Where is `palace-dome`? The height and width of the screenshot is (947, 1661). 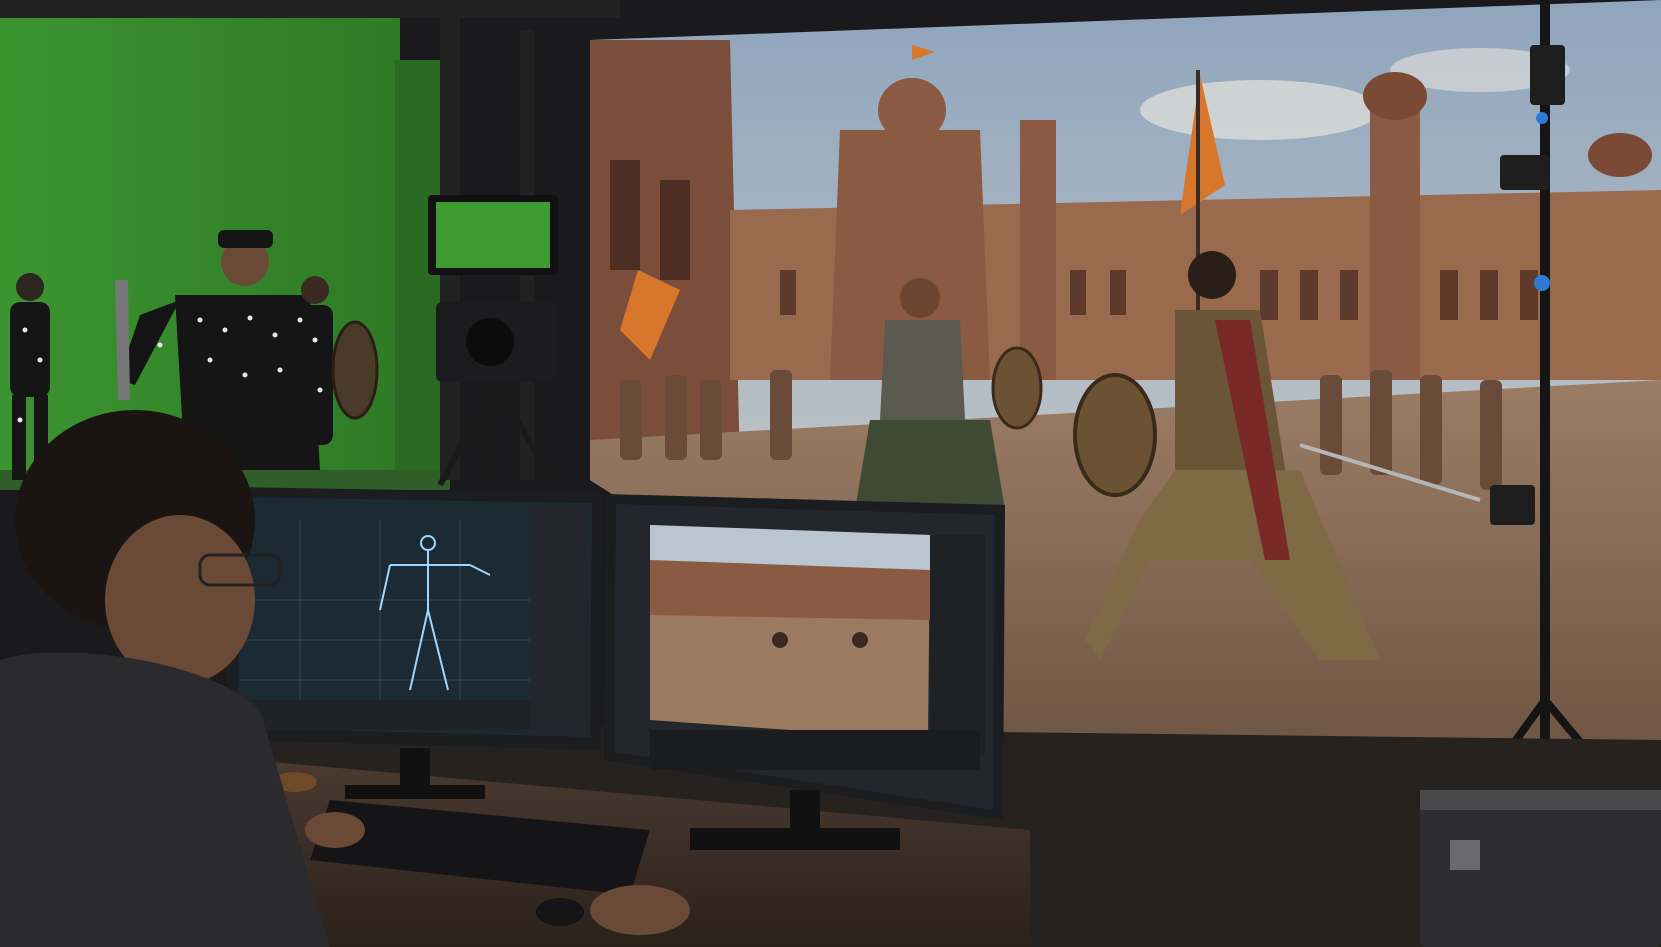
palace-dome is located at coordinates (912, 110).